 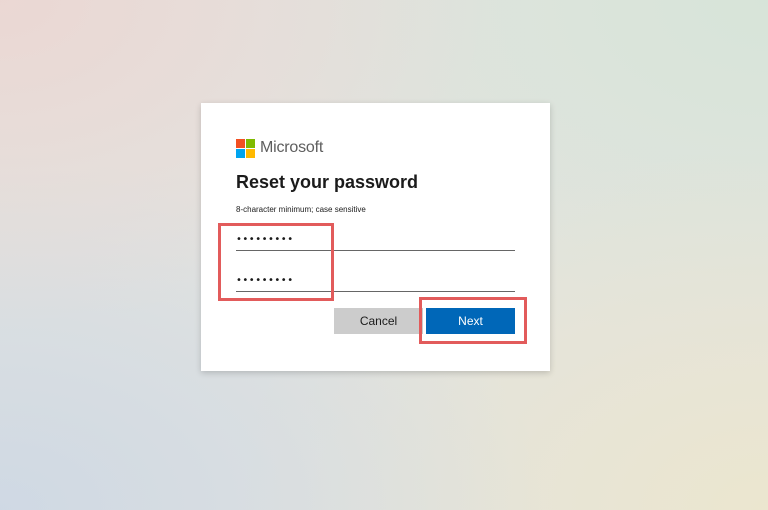 I want to click on microsoft-logo: Microsoft, so click(x=279, y=148).